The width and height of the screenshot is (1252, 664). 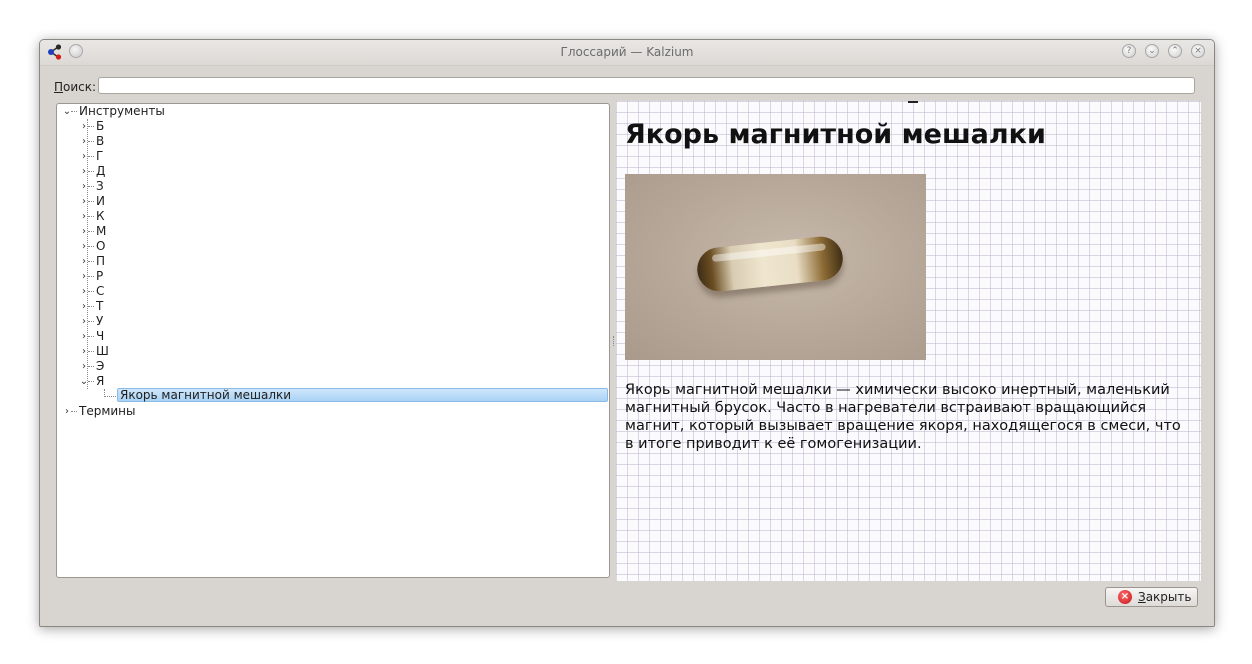 What do you see at coordinates (100, 201) in the screenshot?
I see `tree-item-label: И` at bounding box center [100, 201].